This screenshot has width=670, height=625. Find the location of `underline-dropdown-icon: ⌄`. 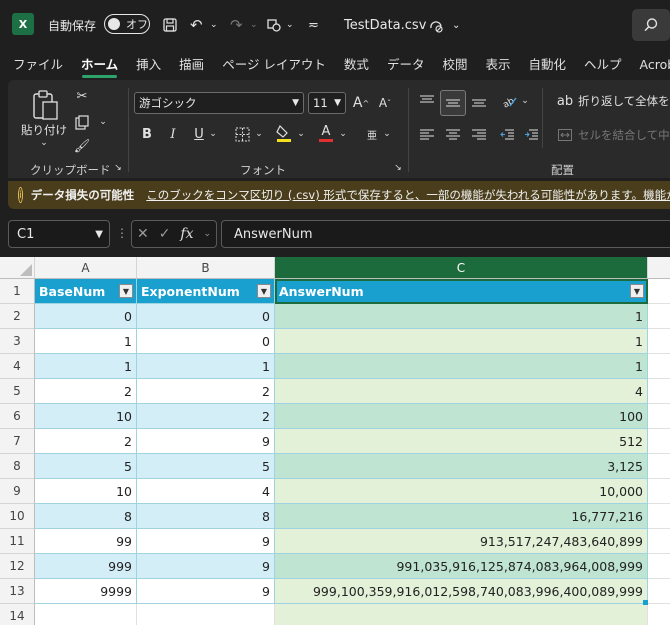

underline-dropdown-icon: ⌄ is located at coordinates (213, 134).